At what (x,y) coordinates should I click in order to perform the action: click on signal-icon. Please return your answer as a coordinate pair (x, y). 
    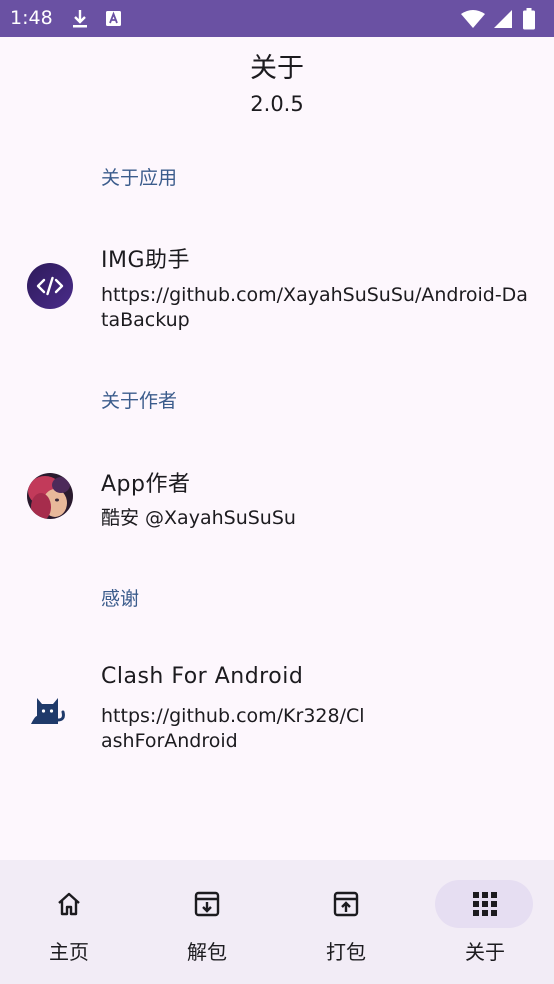
    Looking at the image, I should click on (503, 19).